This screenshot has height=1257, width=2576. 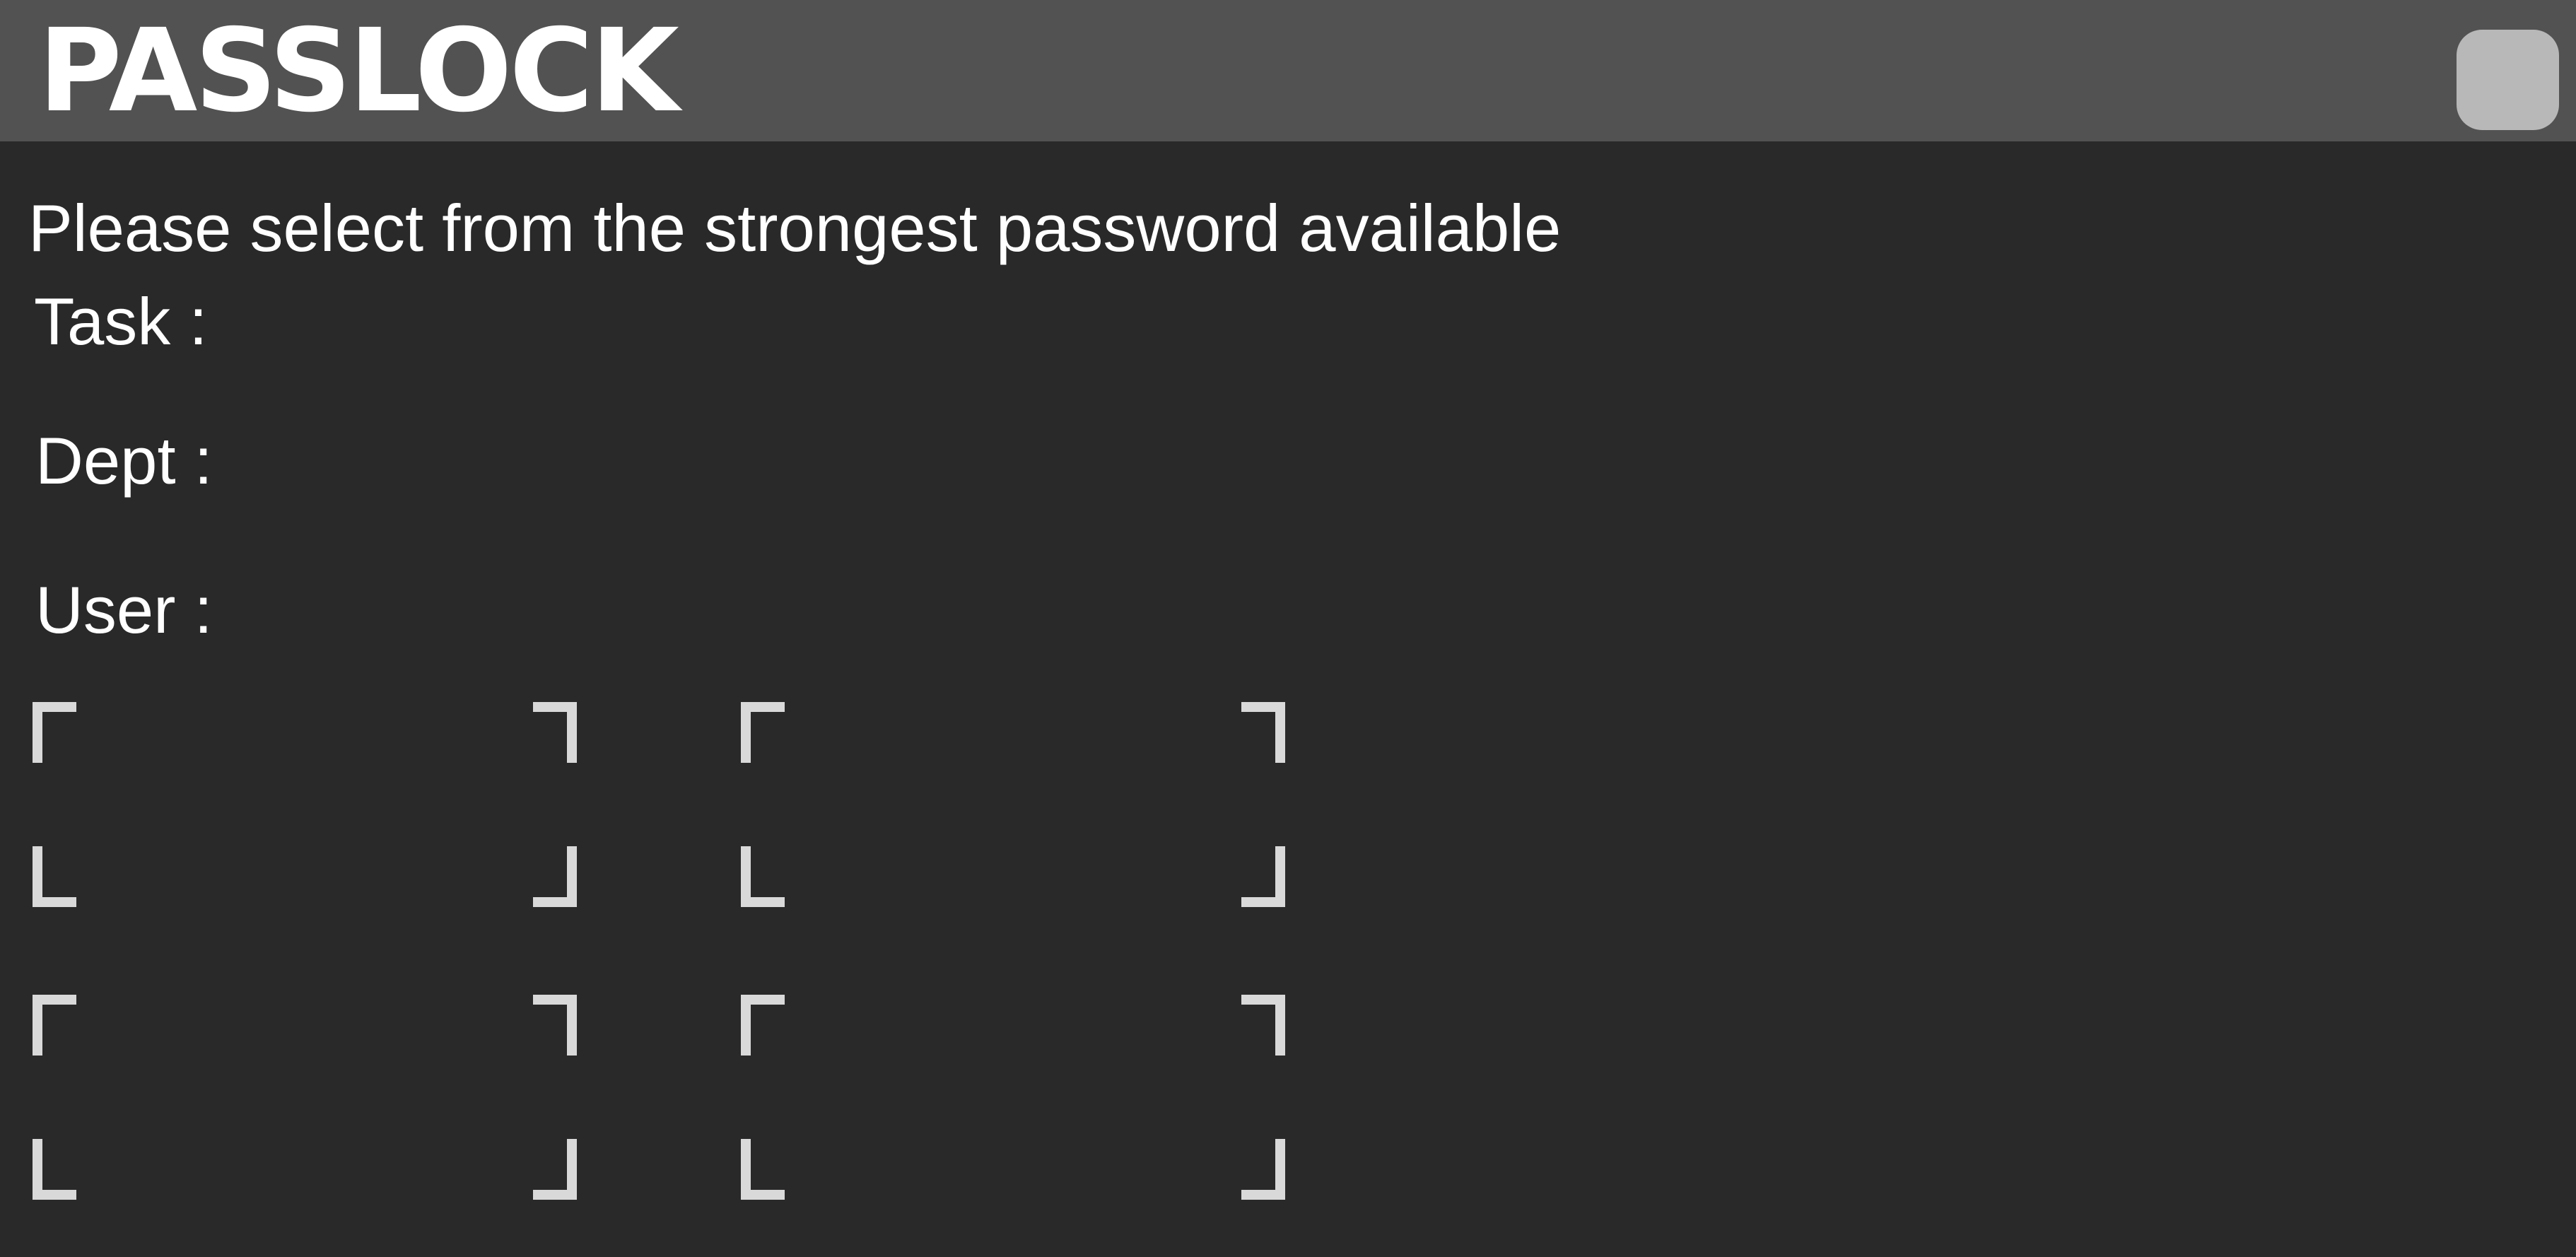 I want to click on dept-label: Dept :, so click(x=124, y=461).